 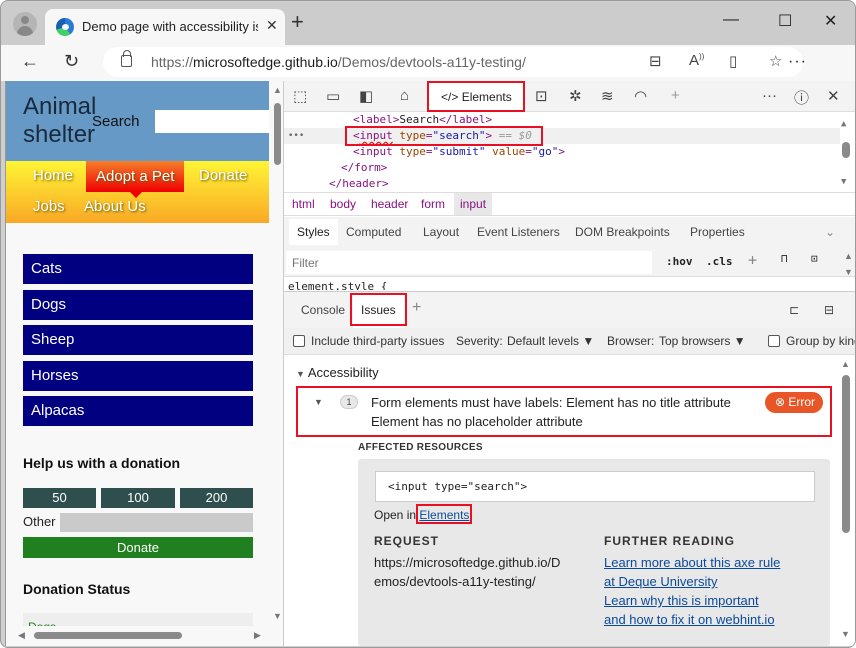 What do you see at coordinates (473, 204) in the screenshot?
I see `crumb-input: input` at bounding box center [473, 204].